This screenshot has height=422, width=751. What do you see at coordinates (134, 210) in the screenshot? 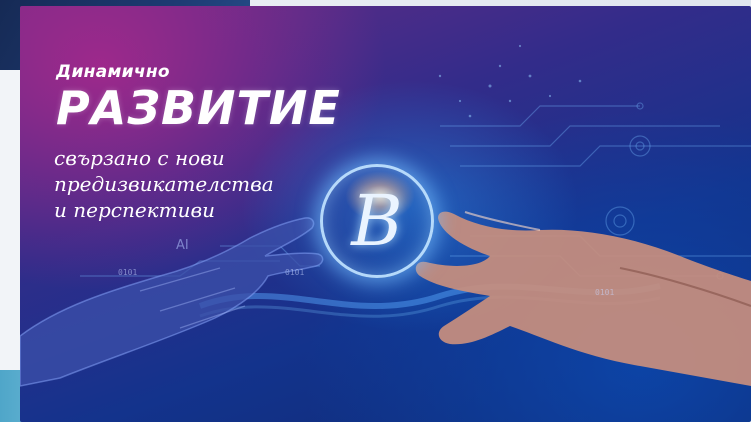
I see `subtitle-line-3: и перспективи` at bounding box center [134, 210].